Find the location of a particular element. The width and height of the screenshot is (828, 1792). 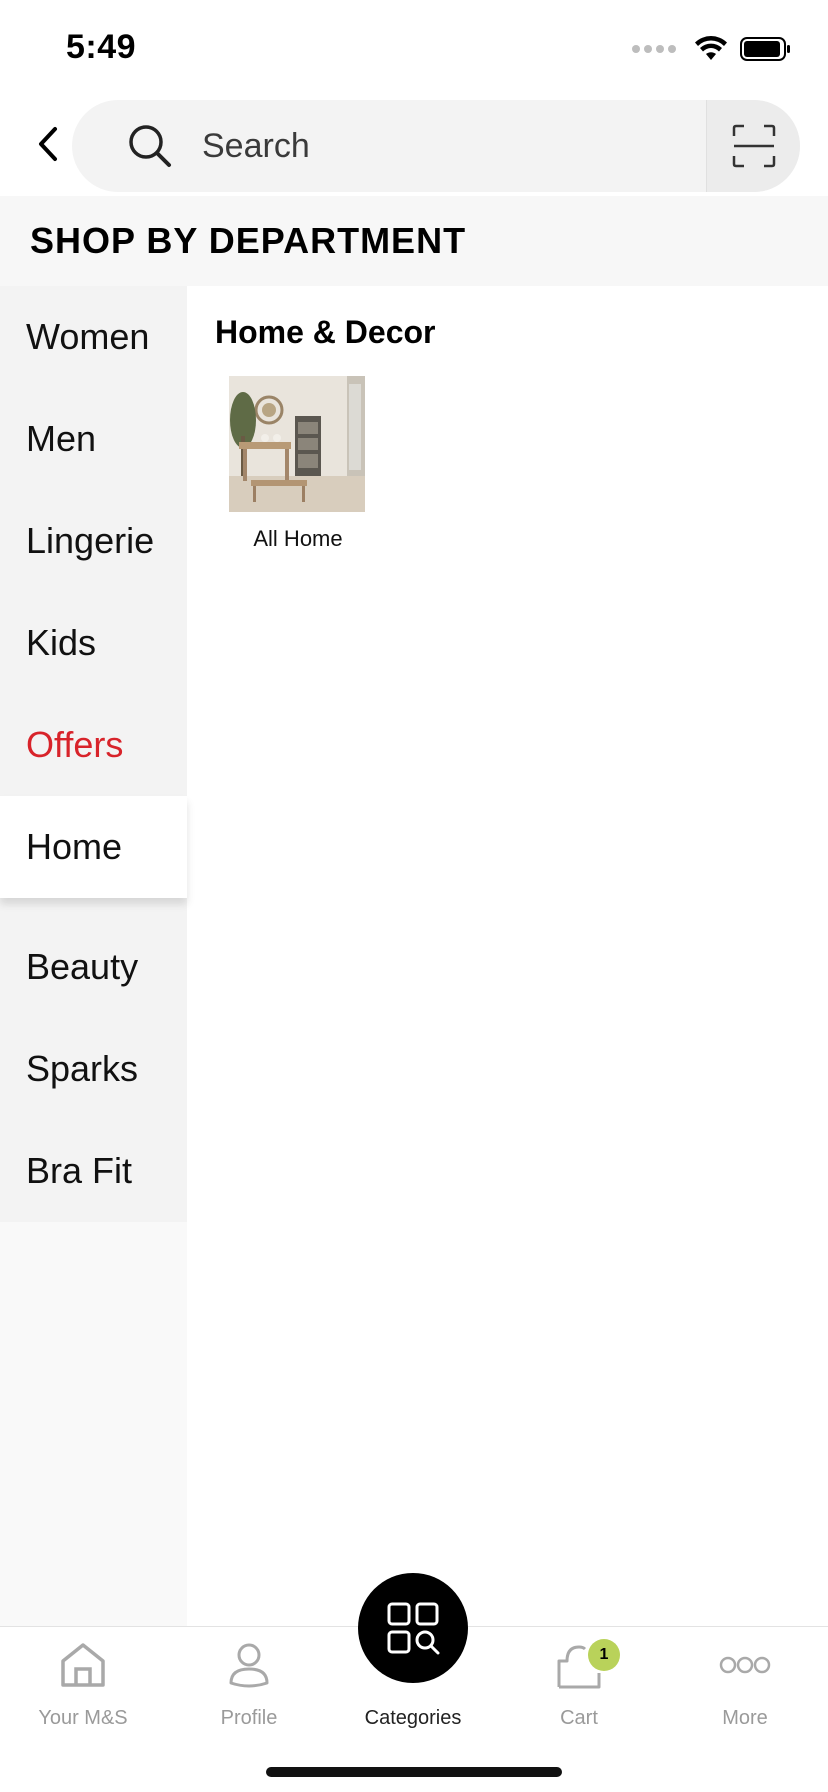

chevron-left-icon is located at coordinates (48, 144).